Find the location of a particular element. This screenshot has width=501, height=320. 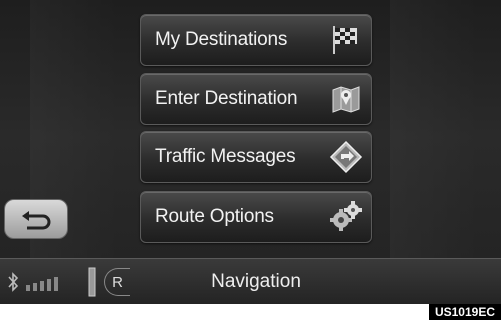

background-panel is located at coordinates (435, 132).